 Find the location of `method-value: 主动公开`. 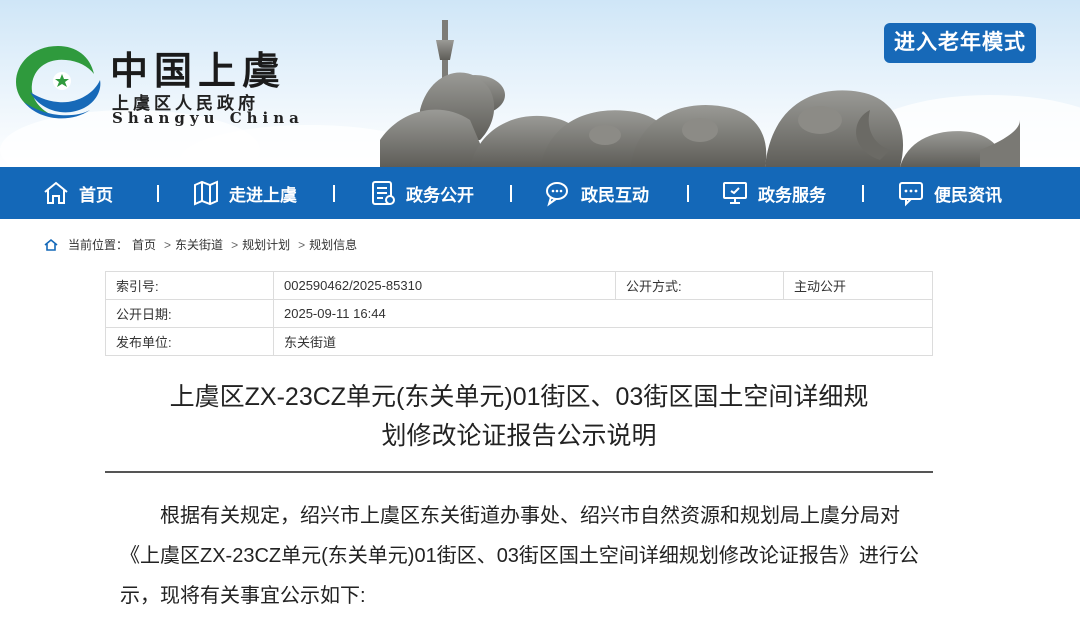

method-value: 主动公开 is located at coordinates (858, 285).